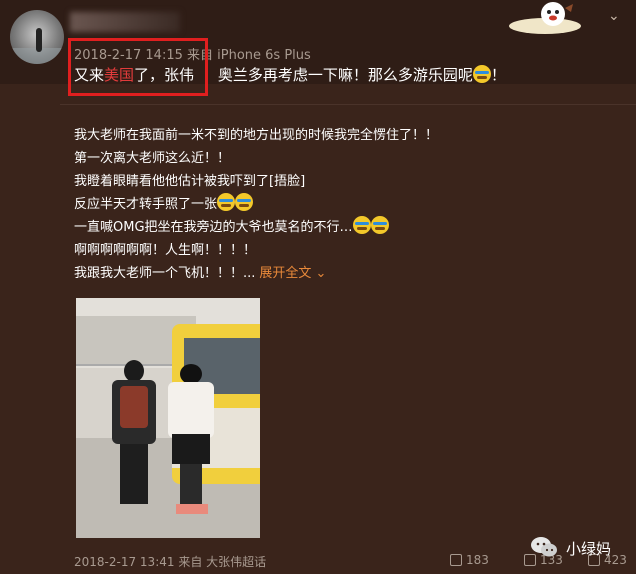 Image resolution: width=636 pixels, height=574 pixels. I want to click on photo-person-left, so click(134, 435).